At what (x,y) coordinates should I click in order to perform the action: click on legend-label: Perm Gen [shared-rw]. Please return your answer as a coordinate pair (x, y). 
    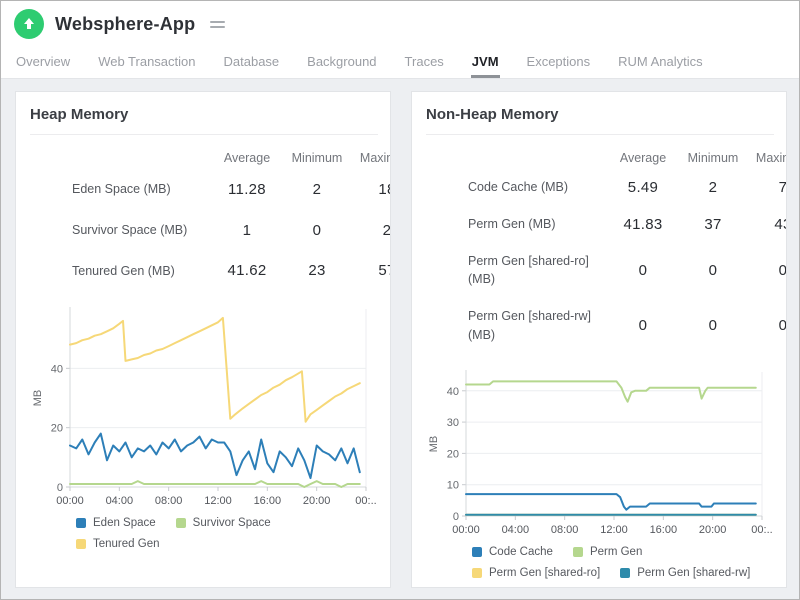
    Looking at the image, I should click on (694, 572).